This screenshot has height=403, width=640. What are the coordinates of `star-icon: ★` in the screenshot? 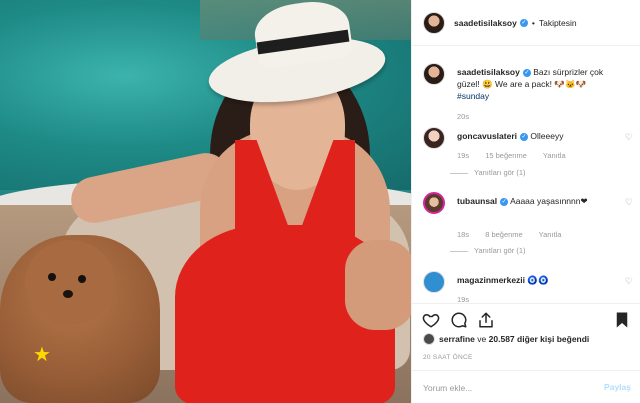 It's located at (42, 355).